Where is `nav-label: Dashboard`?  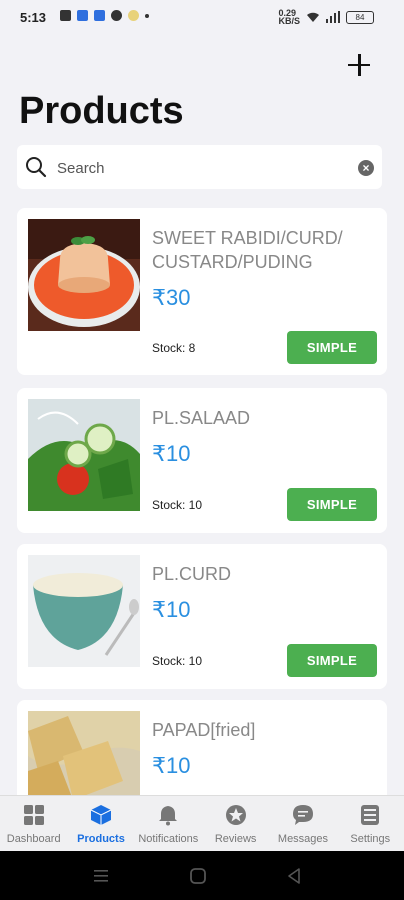 nav-label: Dashboard is located at coordinates (33, 839).